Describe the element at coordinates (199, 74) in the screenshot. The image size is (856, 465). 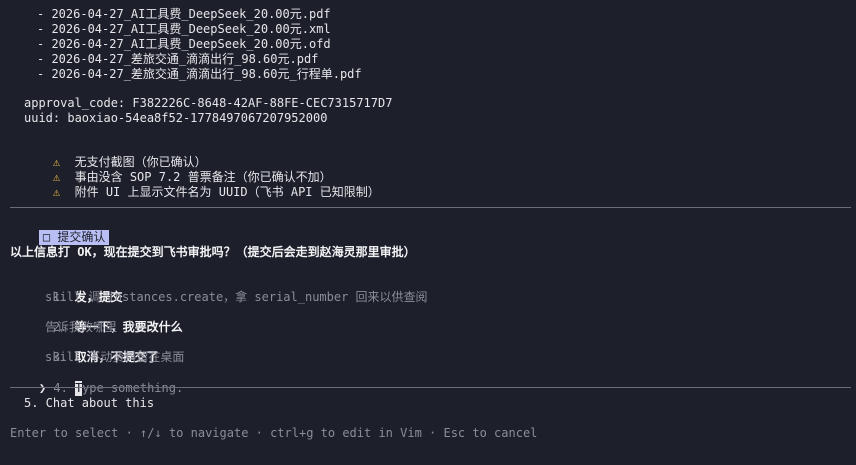
I see `file-item: - 2026-04-27_差旅交通_滴滴出行_98.60元_行程单.pdf` at that location.